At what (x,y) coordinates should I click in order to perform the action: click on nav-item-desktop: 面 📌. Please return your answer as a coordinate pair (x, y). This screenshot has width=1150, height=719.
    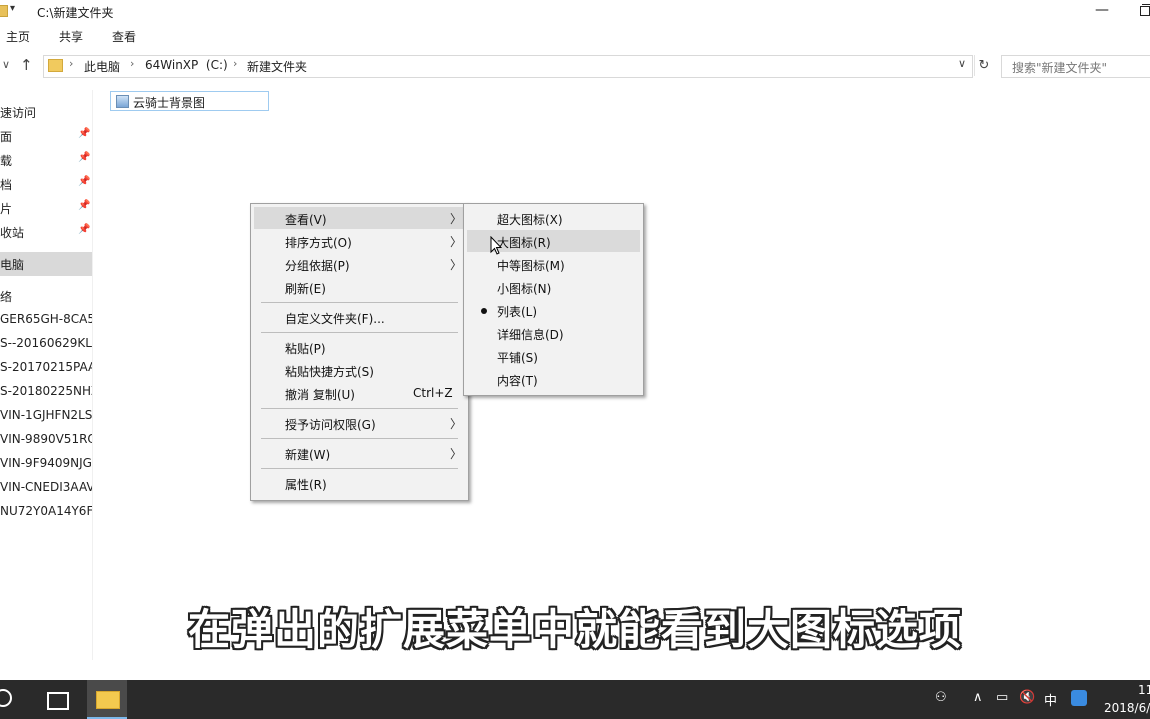
    Looking at the image, I should click on (46, 136).